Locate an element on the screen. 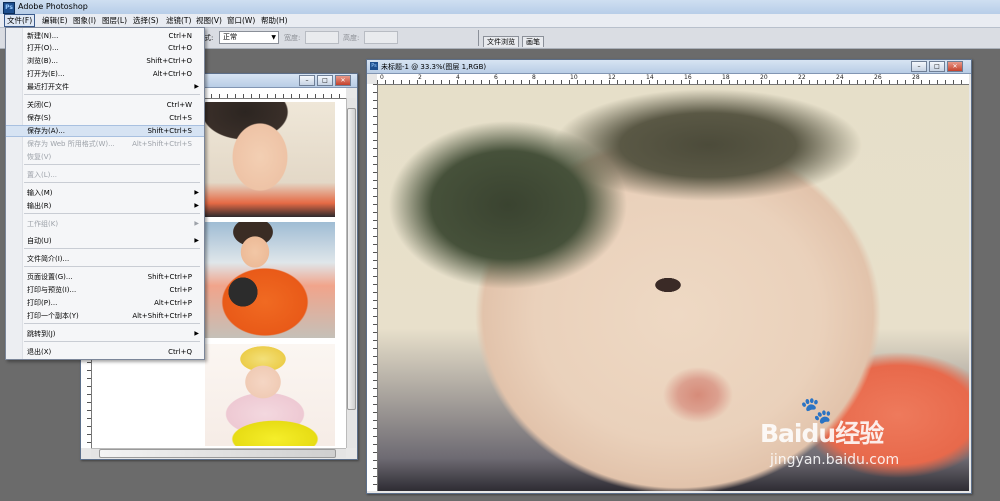 This screenshot has height=501, width=1000. height-label: 高度: is located at coordinates (351, 38).